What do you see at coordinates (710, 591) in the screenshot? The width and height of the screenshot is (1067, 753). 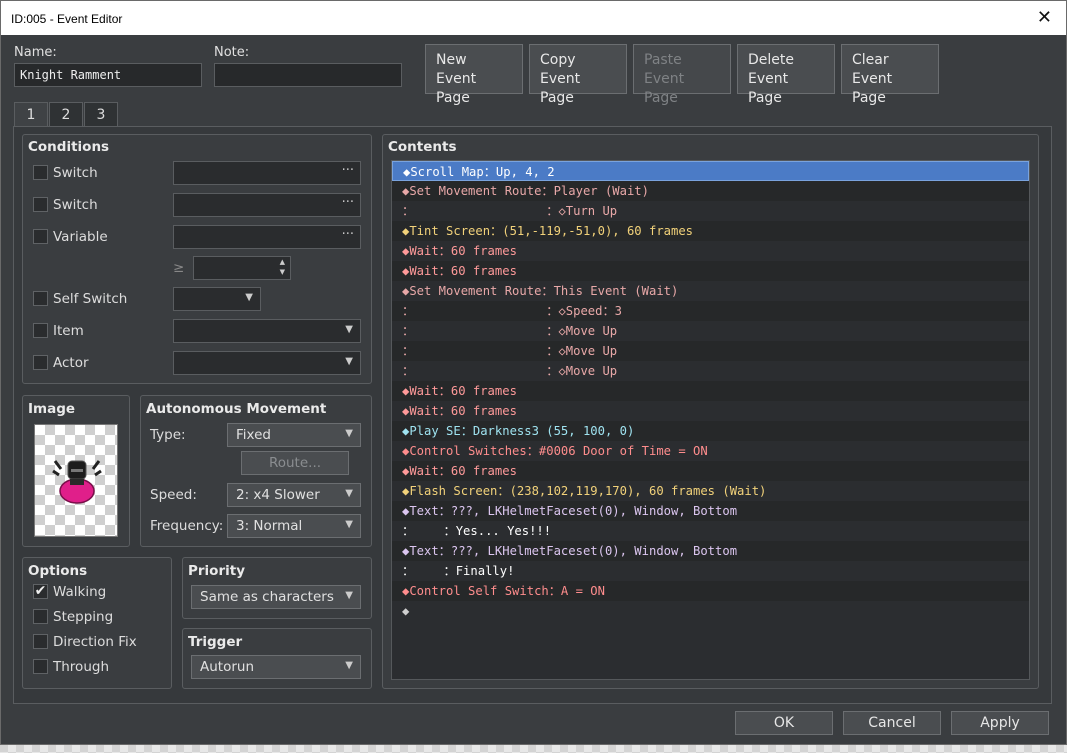 I see `command-row: ◆Control Self Switch：A = ON` at bounding box center [710, 591].